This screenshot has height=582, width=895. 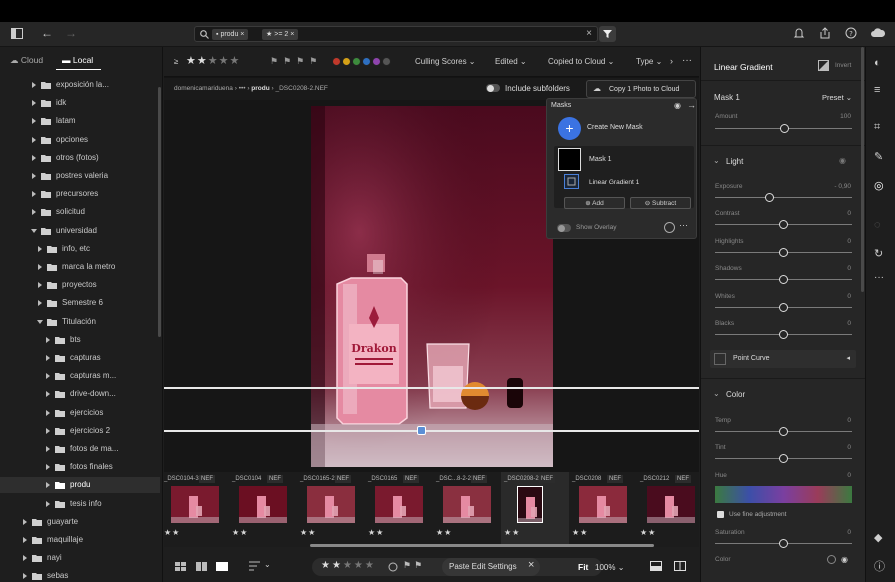 What do you see at coordinates (589, 33) in the screenshot?
I see `clear-search-icon: ×` at bounding box center [589, 33].